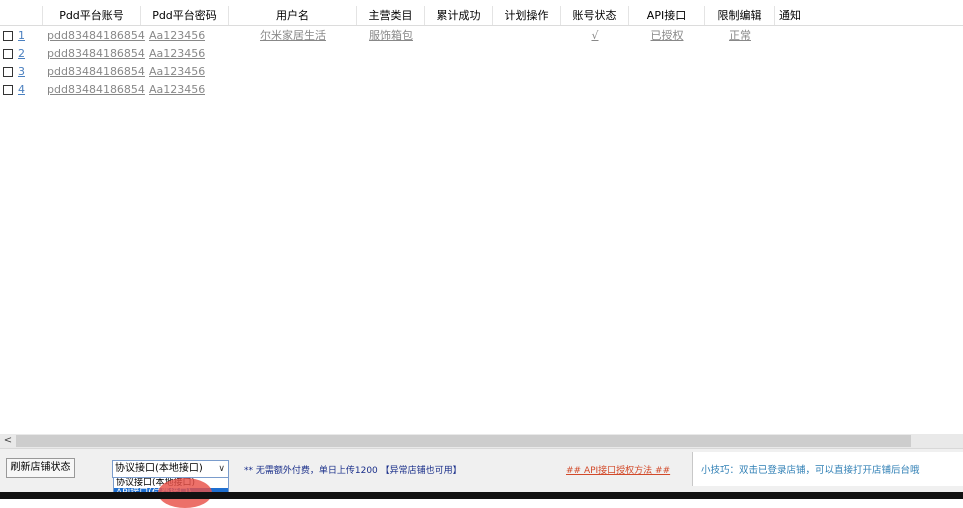  I want to click on checkbox-column-header, so click(21, 15).